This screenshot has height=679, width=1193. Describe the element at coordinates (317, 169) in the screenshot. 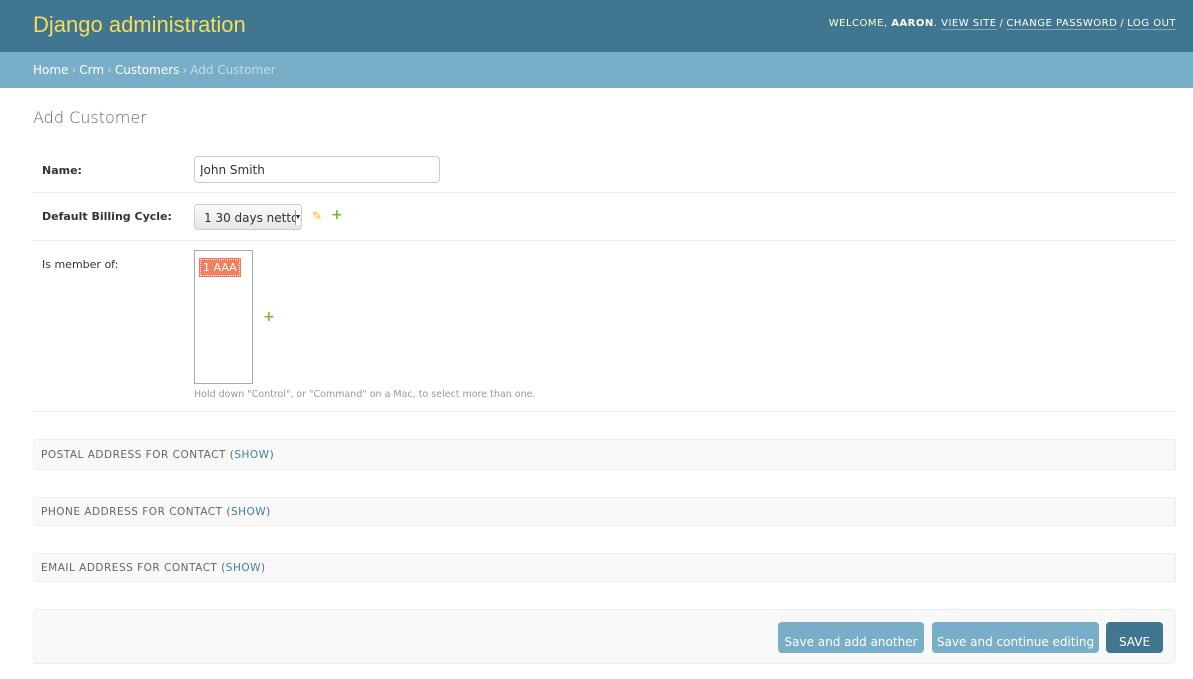

I see `name-input` at that location.